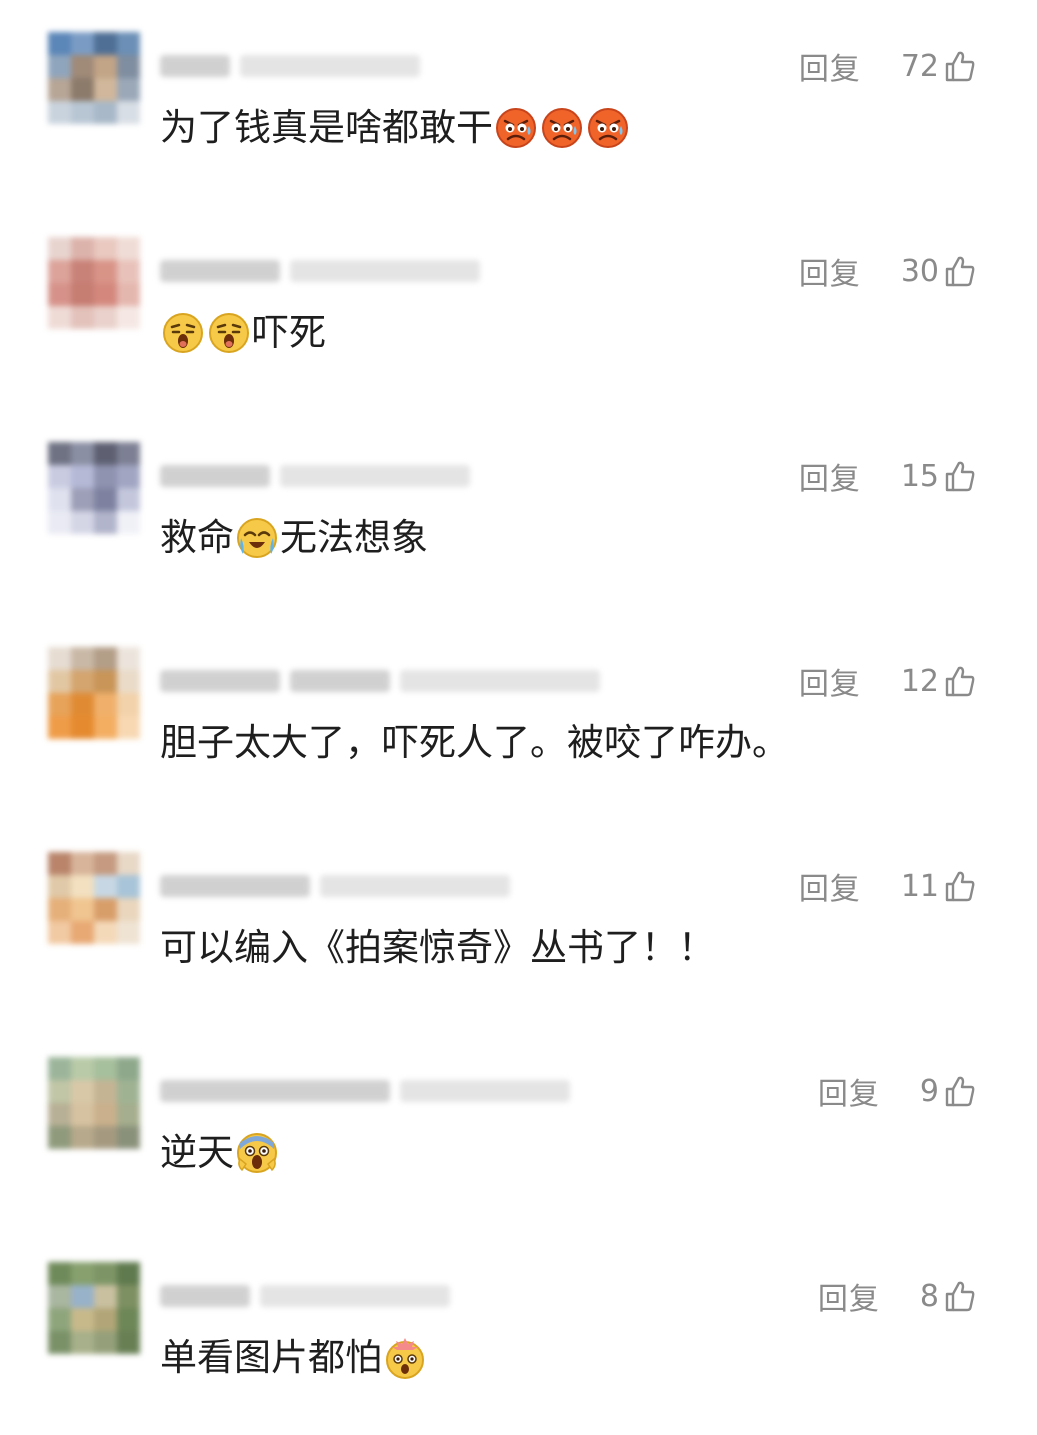  Describe the element at coordinates (919, 66) in the screenshot. I see `like-count: 72` at that location.